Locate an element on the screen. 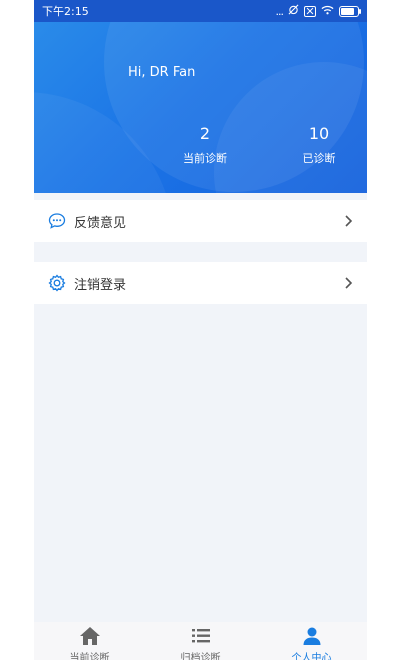 This screenshot has width=400, height=660. wifi-icon is located at coordinates (327, 11).